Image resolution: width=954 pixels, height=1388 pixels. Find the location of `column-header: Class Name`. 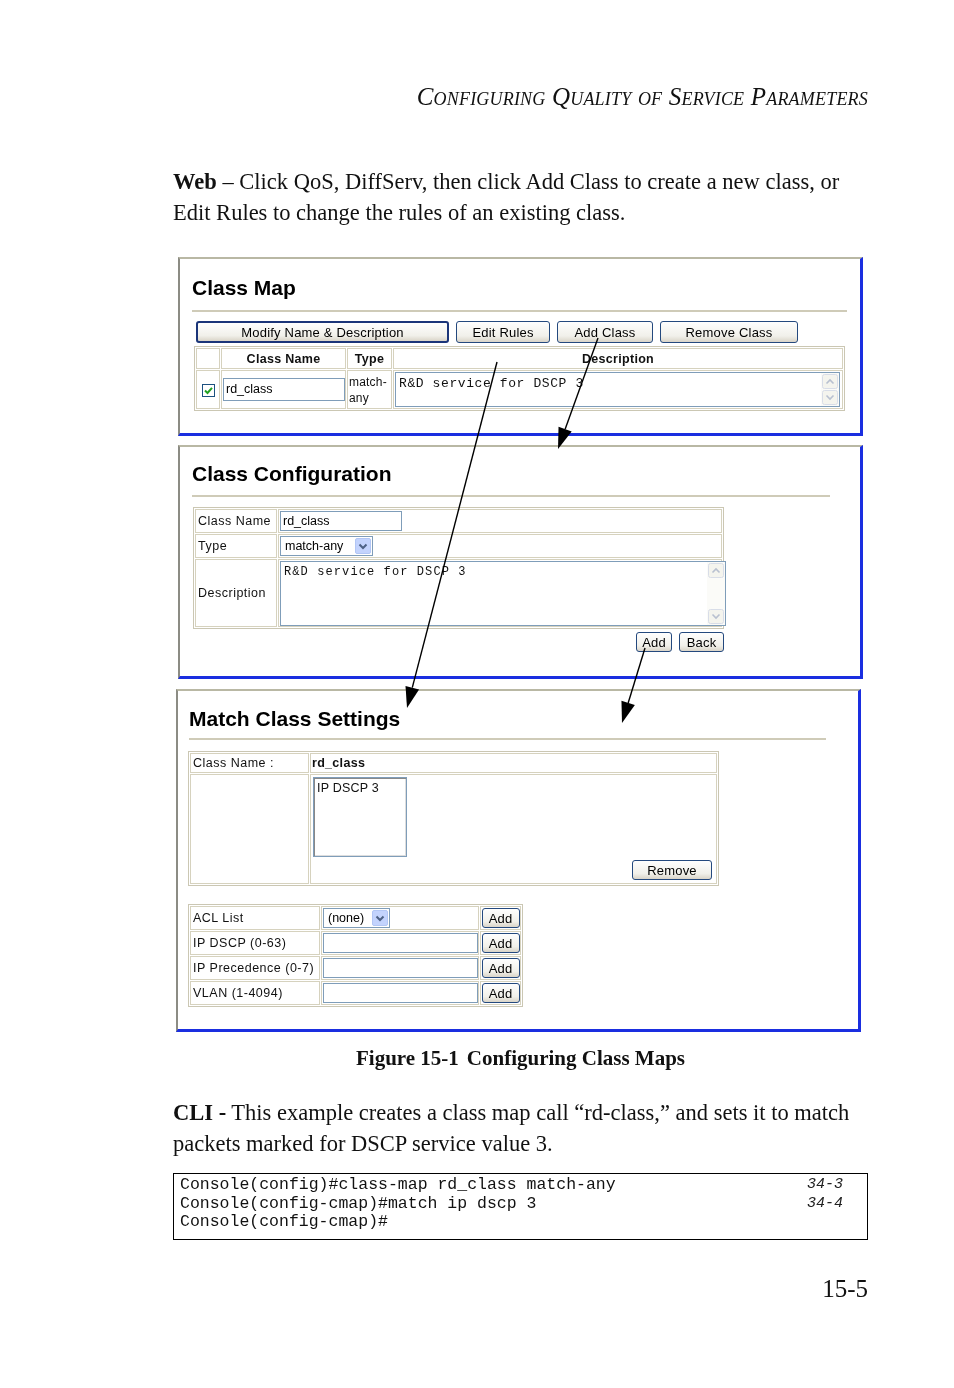

column-header: Class Name is located at coordinates (283, 358).